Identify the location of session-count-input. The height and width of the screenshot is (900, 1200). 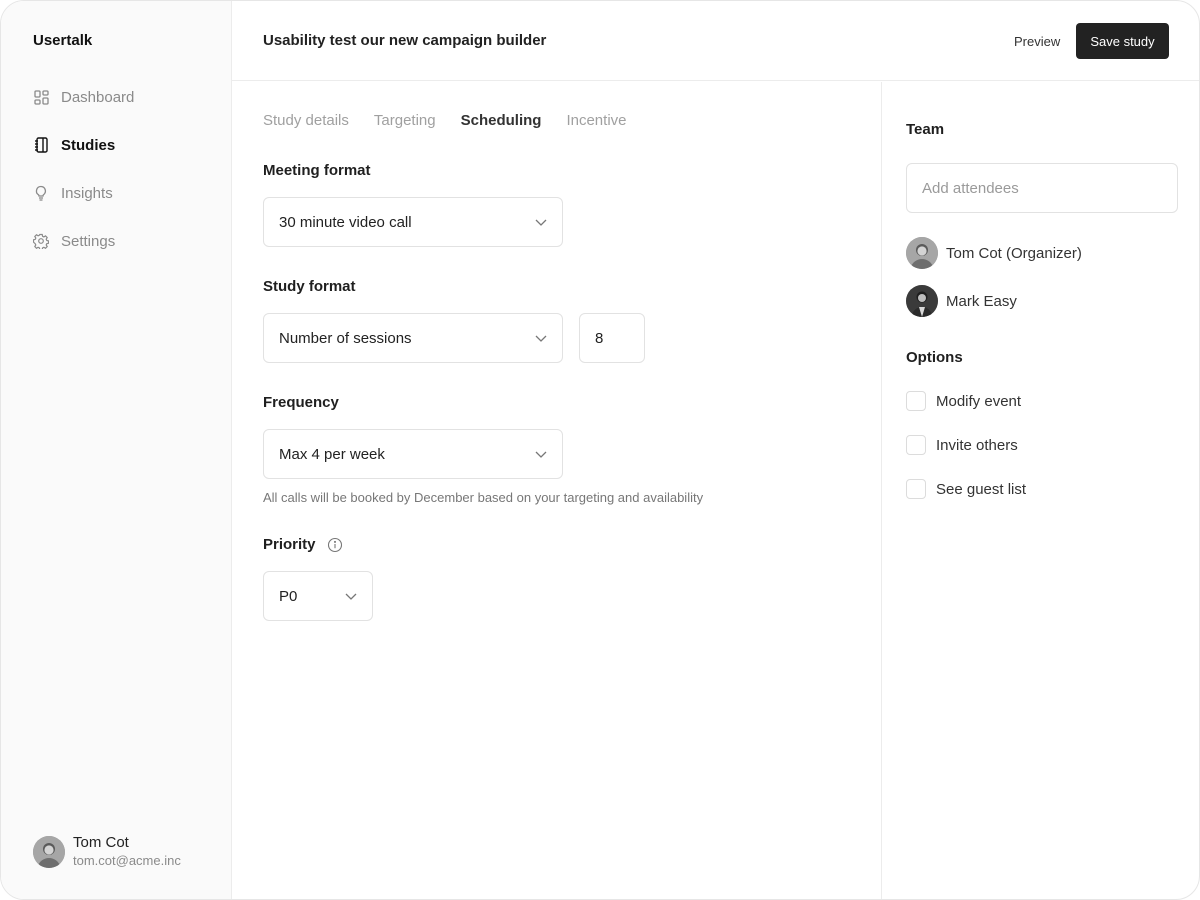
(612, 338).